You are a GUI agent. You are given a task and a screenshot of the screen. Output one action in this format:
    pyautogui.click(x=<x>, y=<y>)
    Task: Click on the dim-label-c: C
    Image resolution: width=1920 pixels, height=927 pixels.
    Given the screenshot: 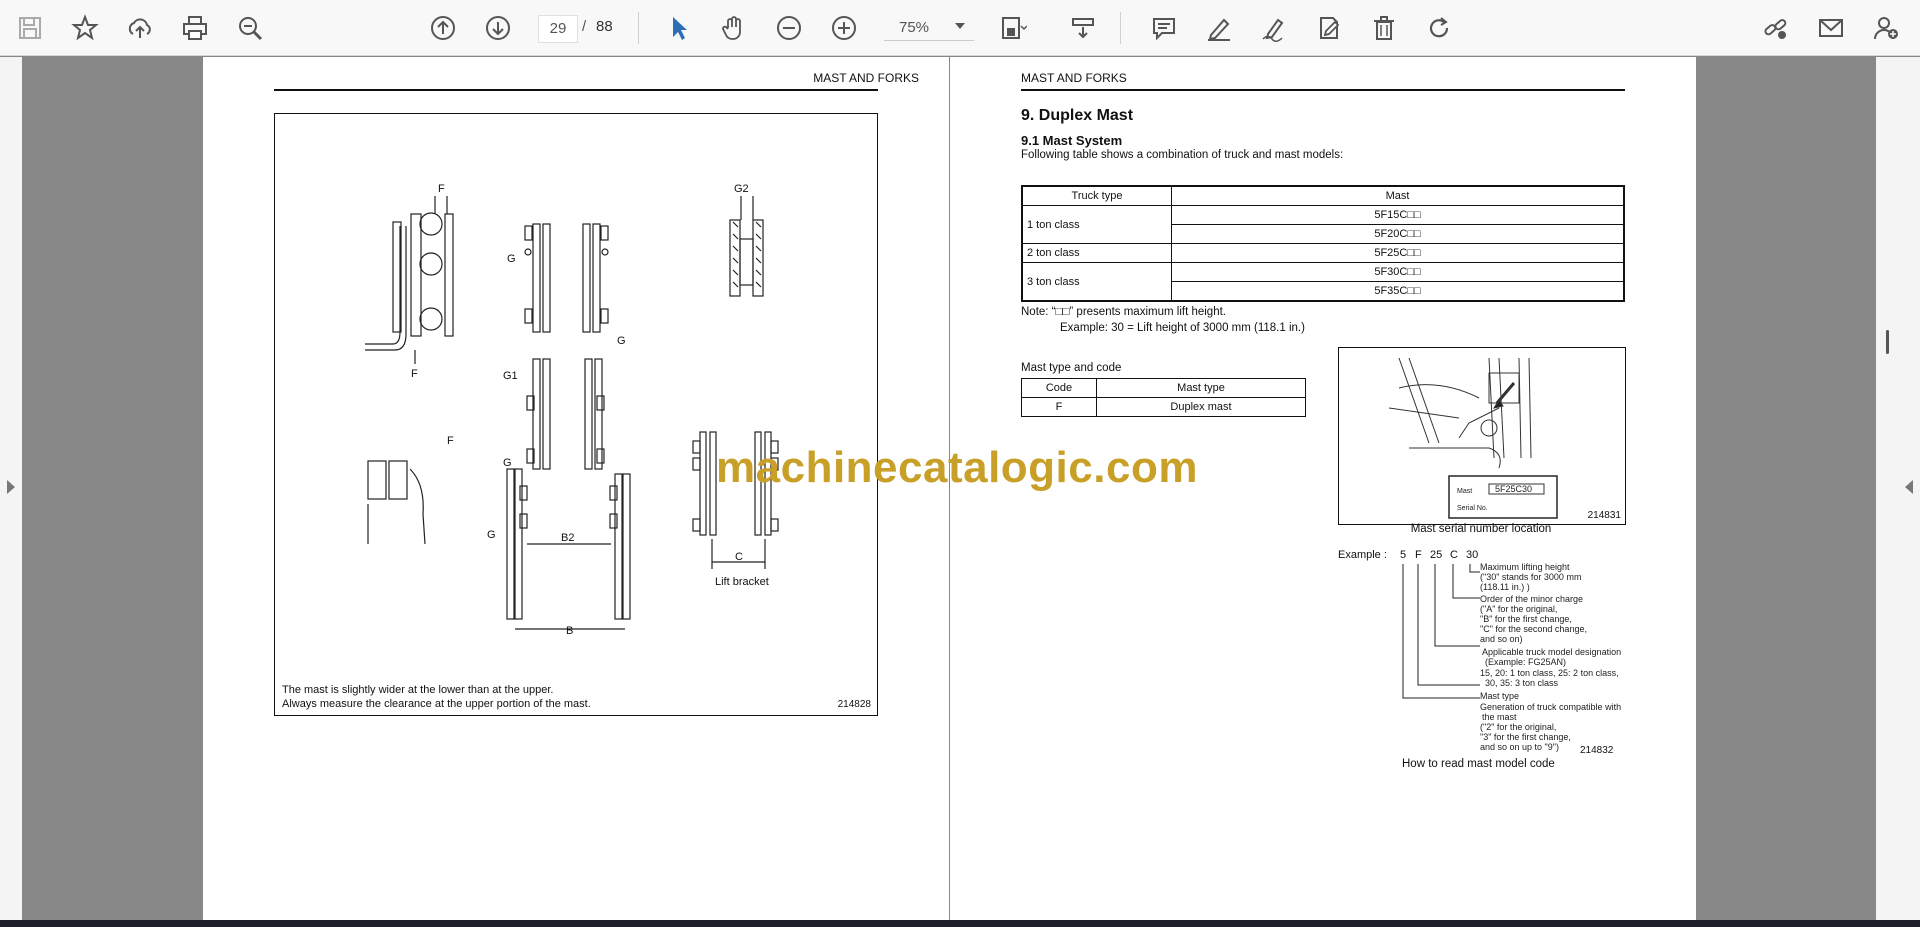 What is the action you would take?
    pyautogui.click(x=739, y=557)
    